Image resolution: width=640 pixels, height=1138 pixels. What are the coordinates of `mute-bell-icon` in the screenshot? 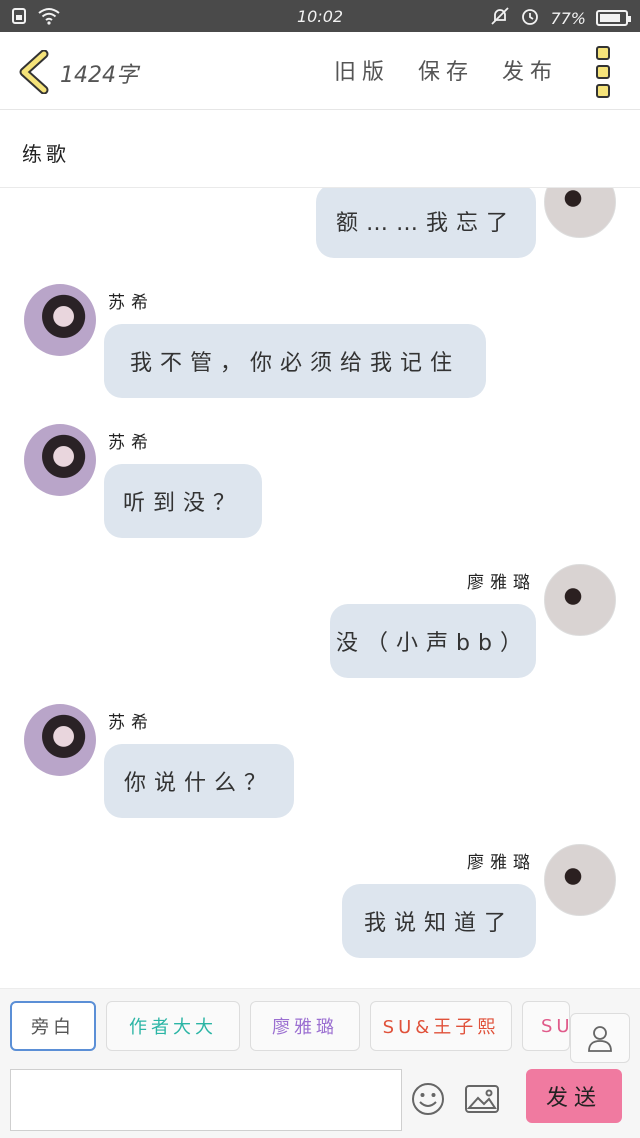 It's located at (500, 18).